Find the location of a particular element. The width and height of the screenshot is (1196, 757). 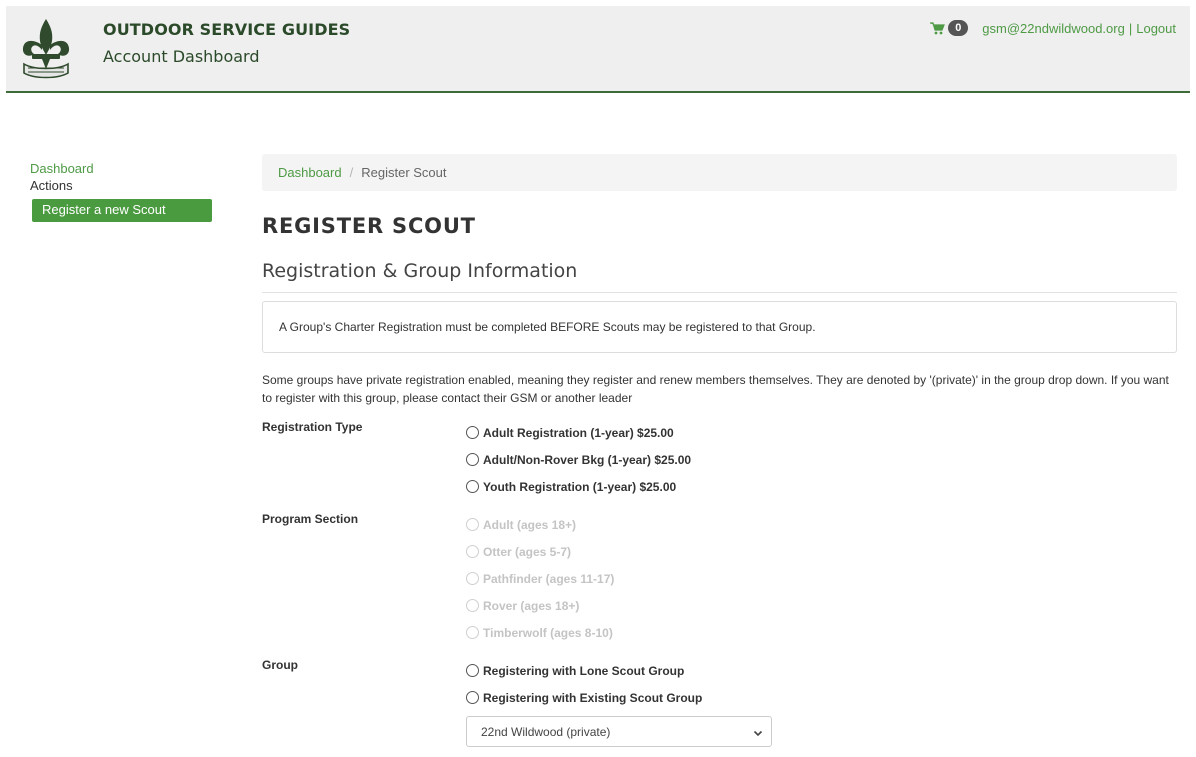

registration-type-option: Youth Registration (1-year) $25.00 is located at coordinates (821, 486).